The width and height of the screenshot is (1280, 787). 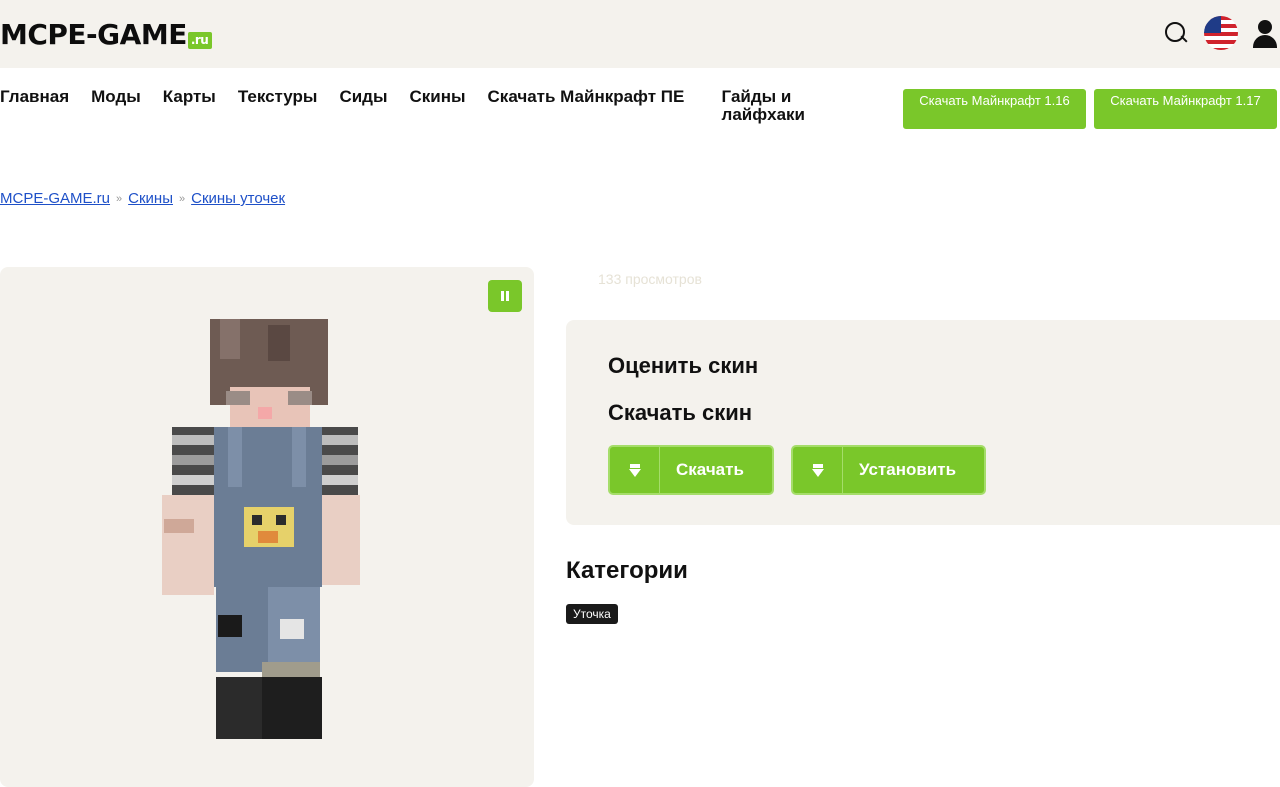 I want to click on category-tag: Уточка, so click(x=592, y=614).